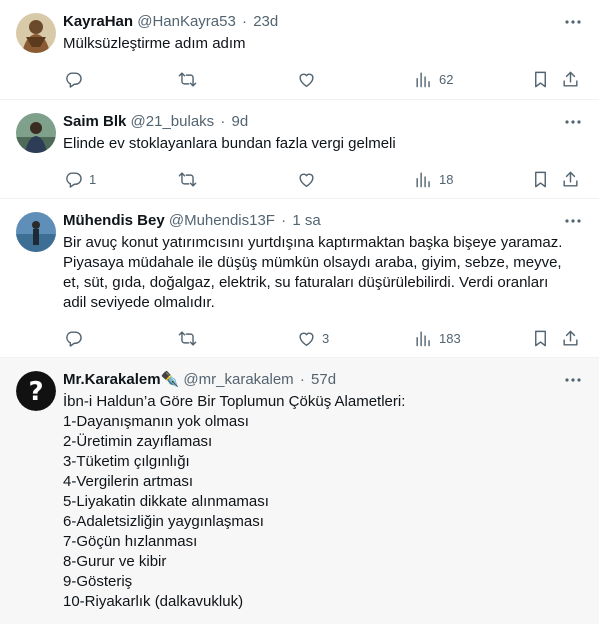  Describe the element at coordinates (450, 338) in the screenshot. I see `views-count: 183` at that location.